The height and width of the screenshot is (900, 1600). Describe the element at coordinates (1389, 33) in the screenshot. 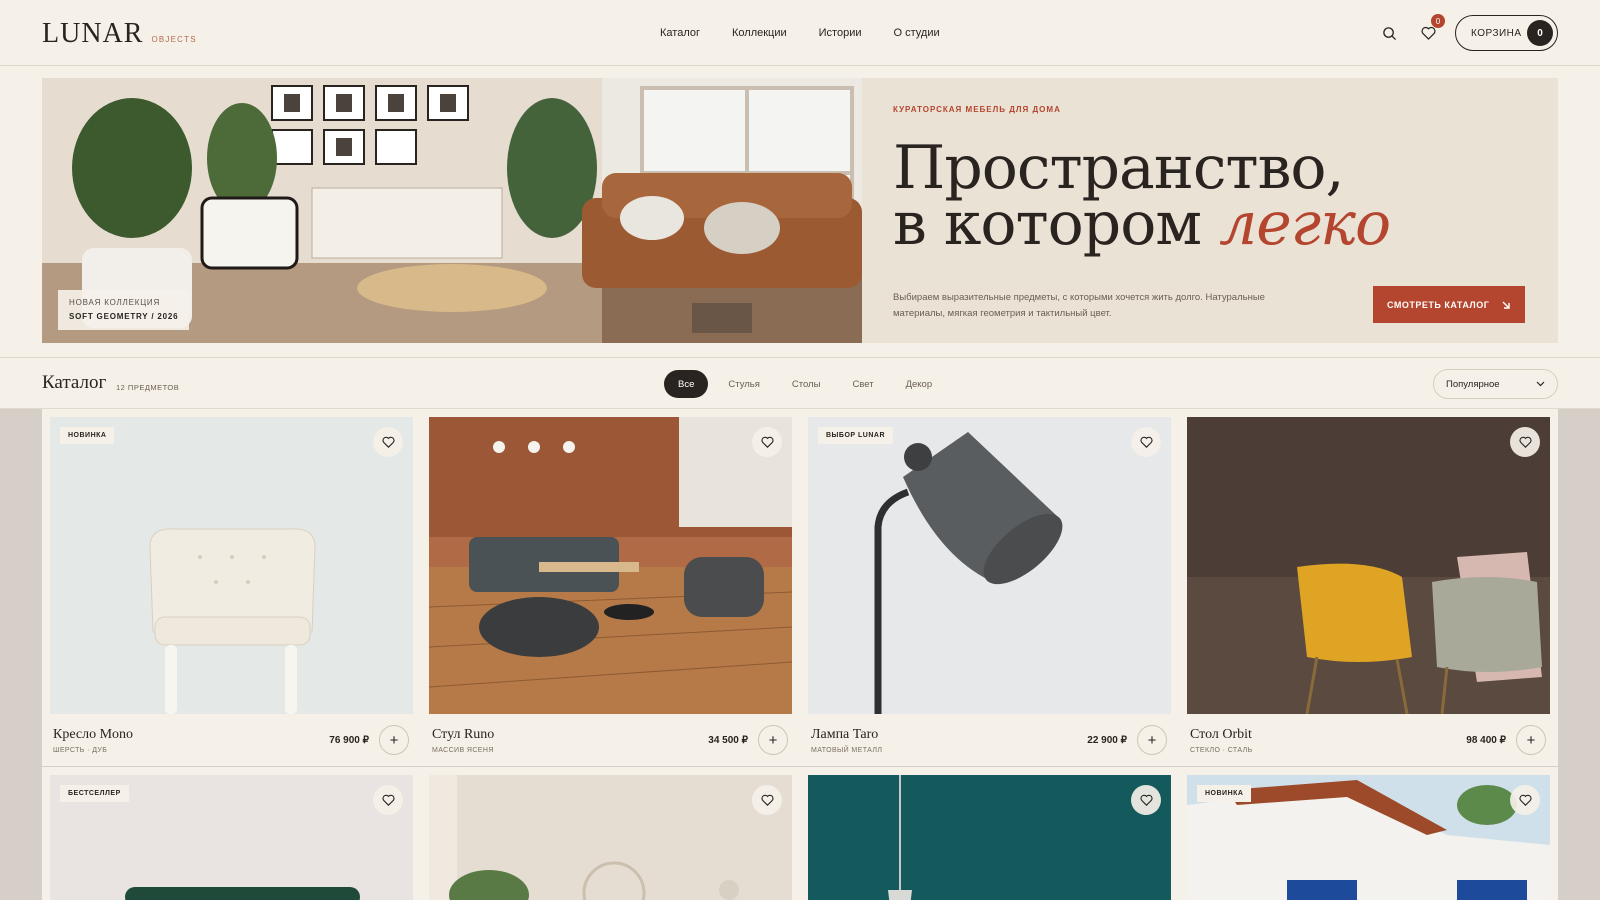

I see `search-icon` at that location.